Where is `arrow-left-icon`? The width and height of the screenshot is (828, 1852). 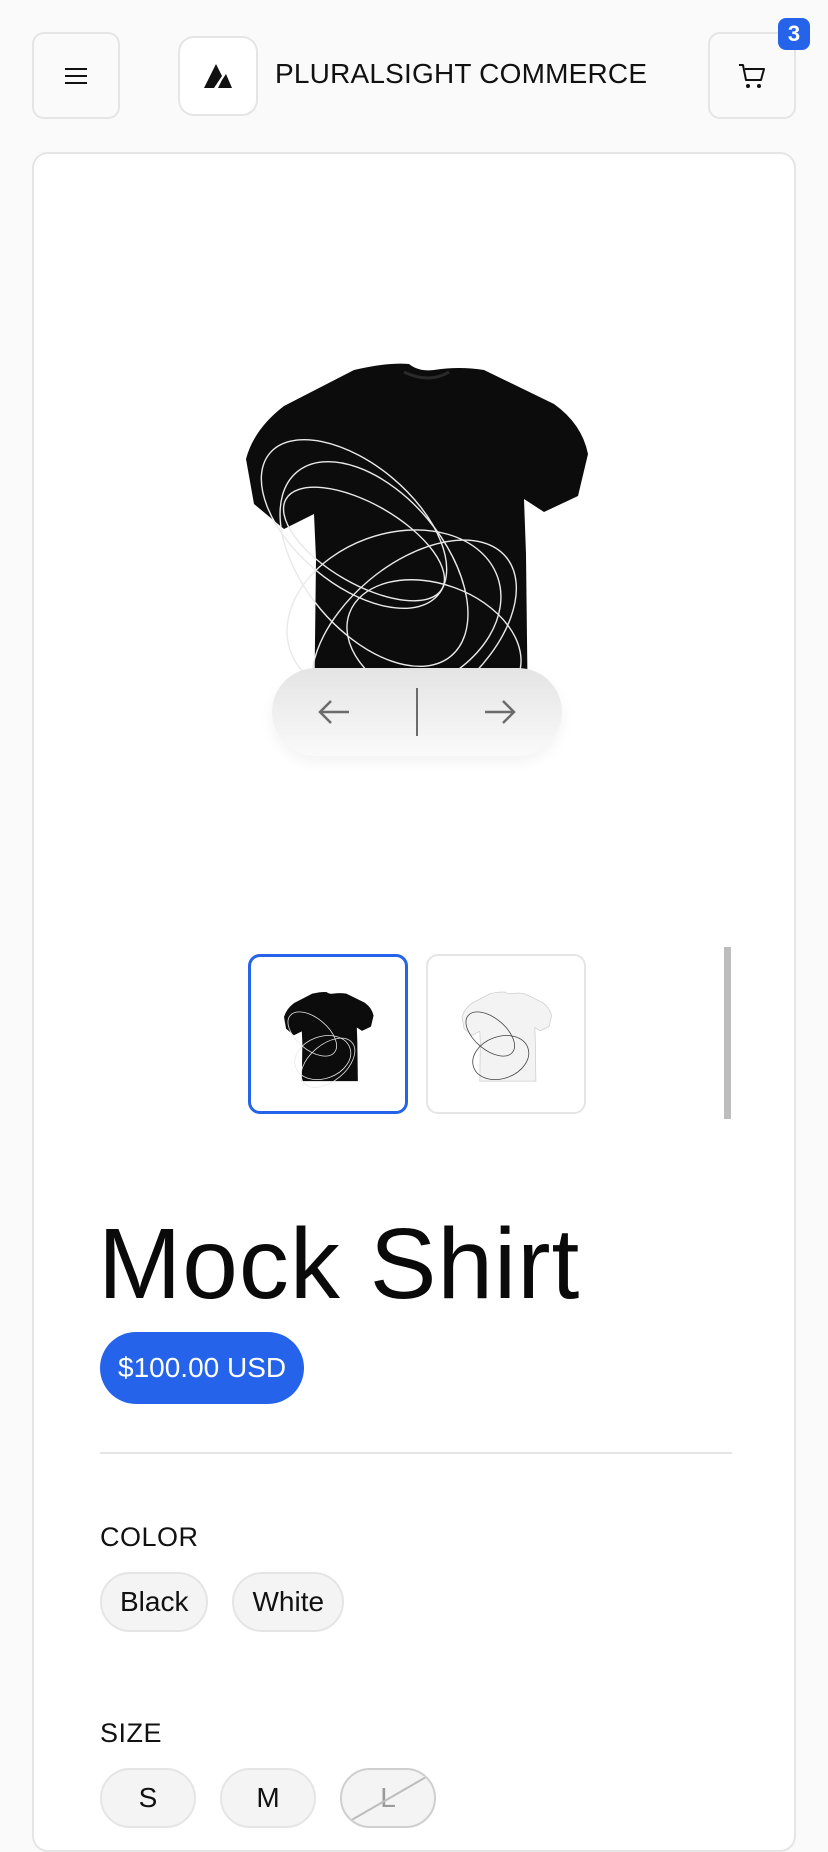
arrow-left-icon is located at coordinates (333, 712).